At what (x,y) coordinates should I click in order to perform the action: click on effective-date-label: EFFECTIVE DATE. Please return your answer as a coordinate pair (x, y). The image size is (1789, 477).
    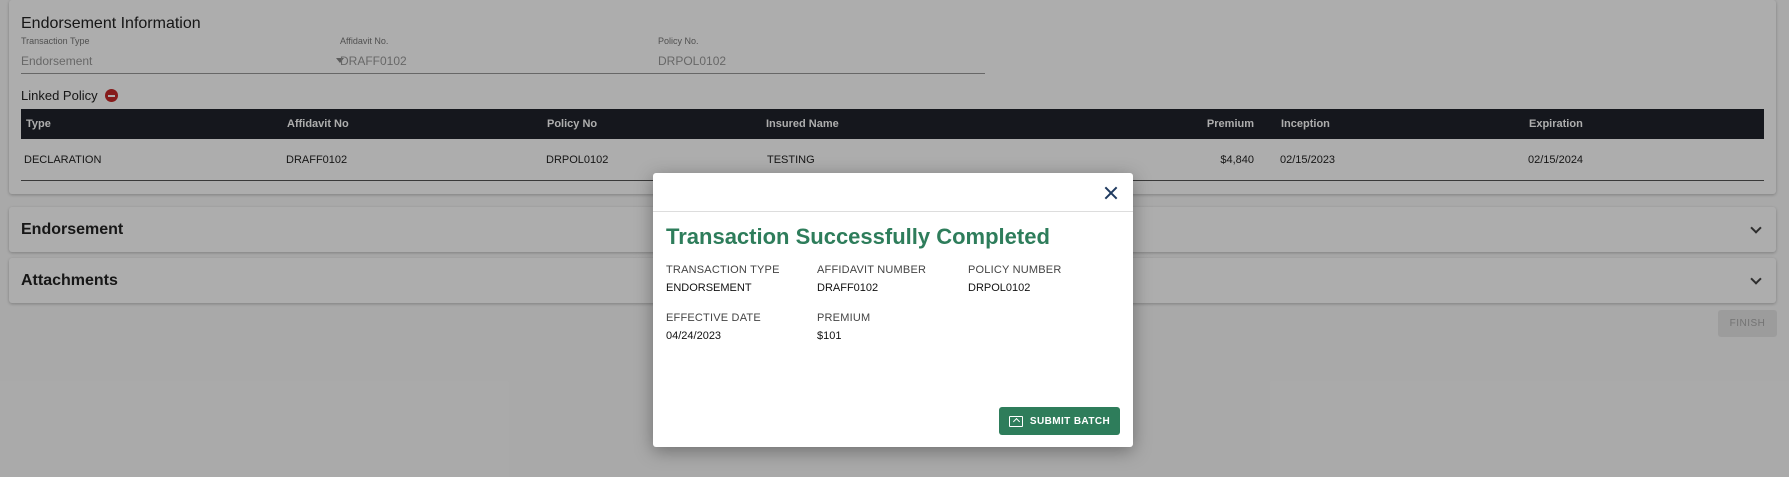
    Looking at the image, I should click on (713, 318).